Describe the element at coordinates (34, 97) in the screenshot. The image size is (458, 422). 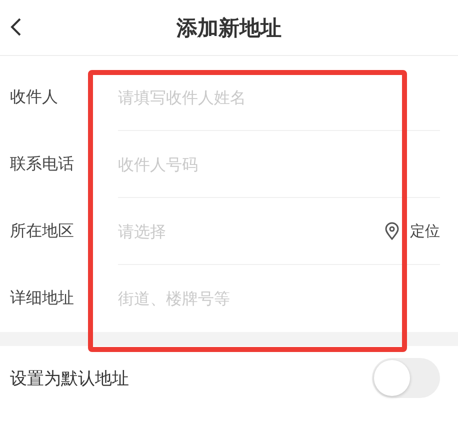
I see `field-label: 收件人` at that location.